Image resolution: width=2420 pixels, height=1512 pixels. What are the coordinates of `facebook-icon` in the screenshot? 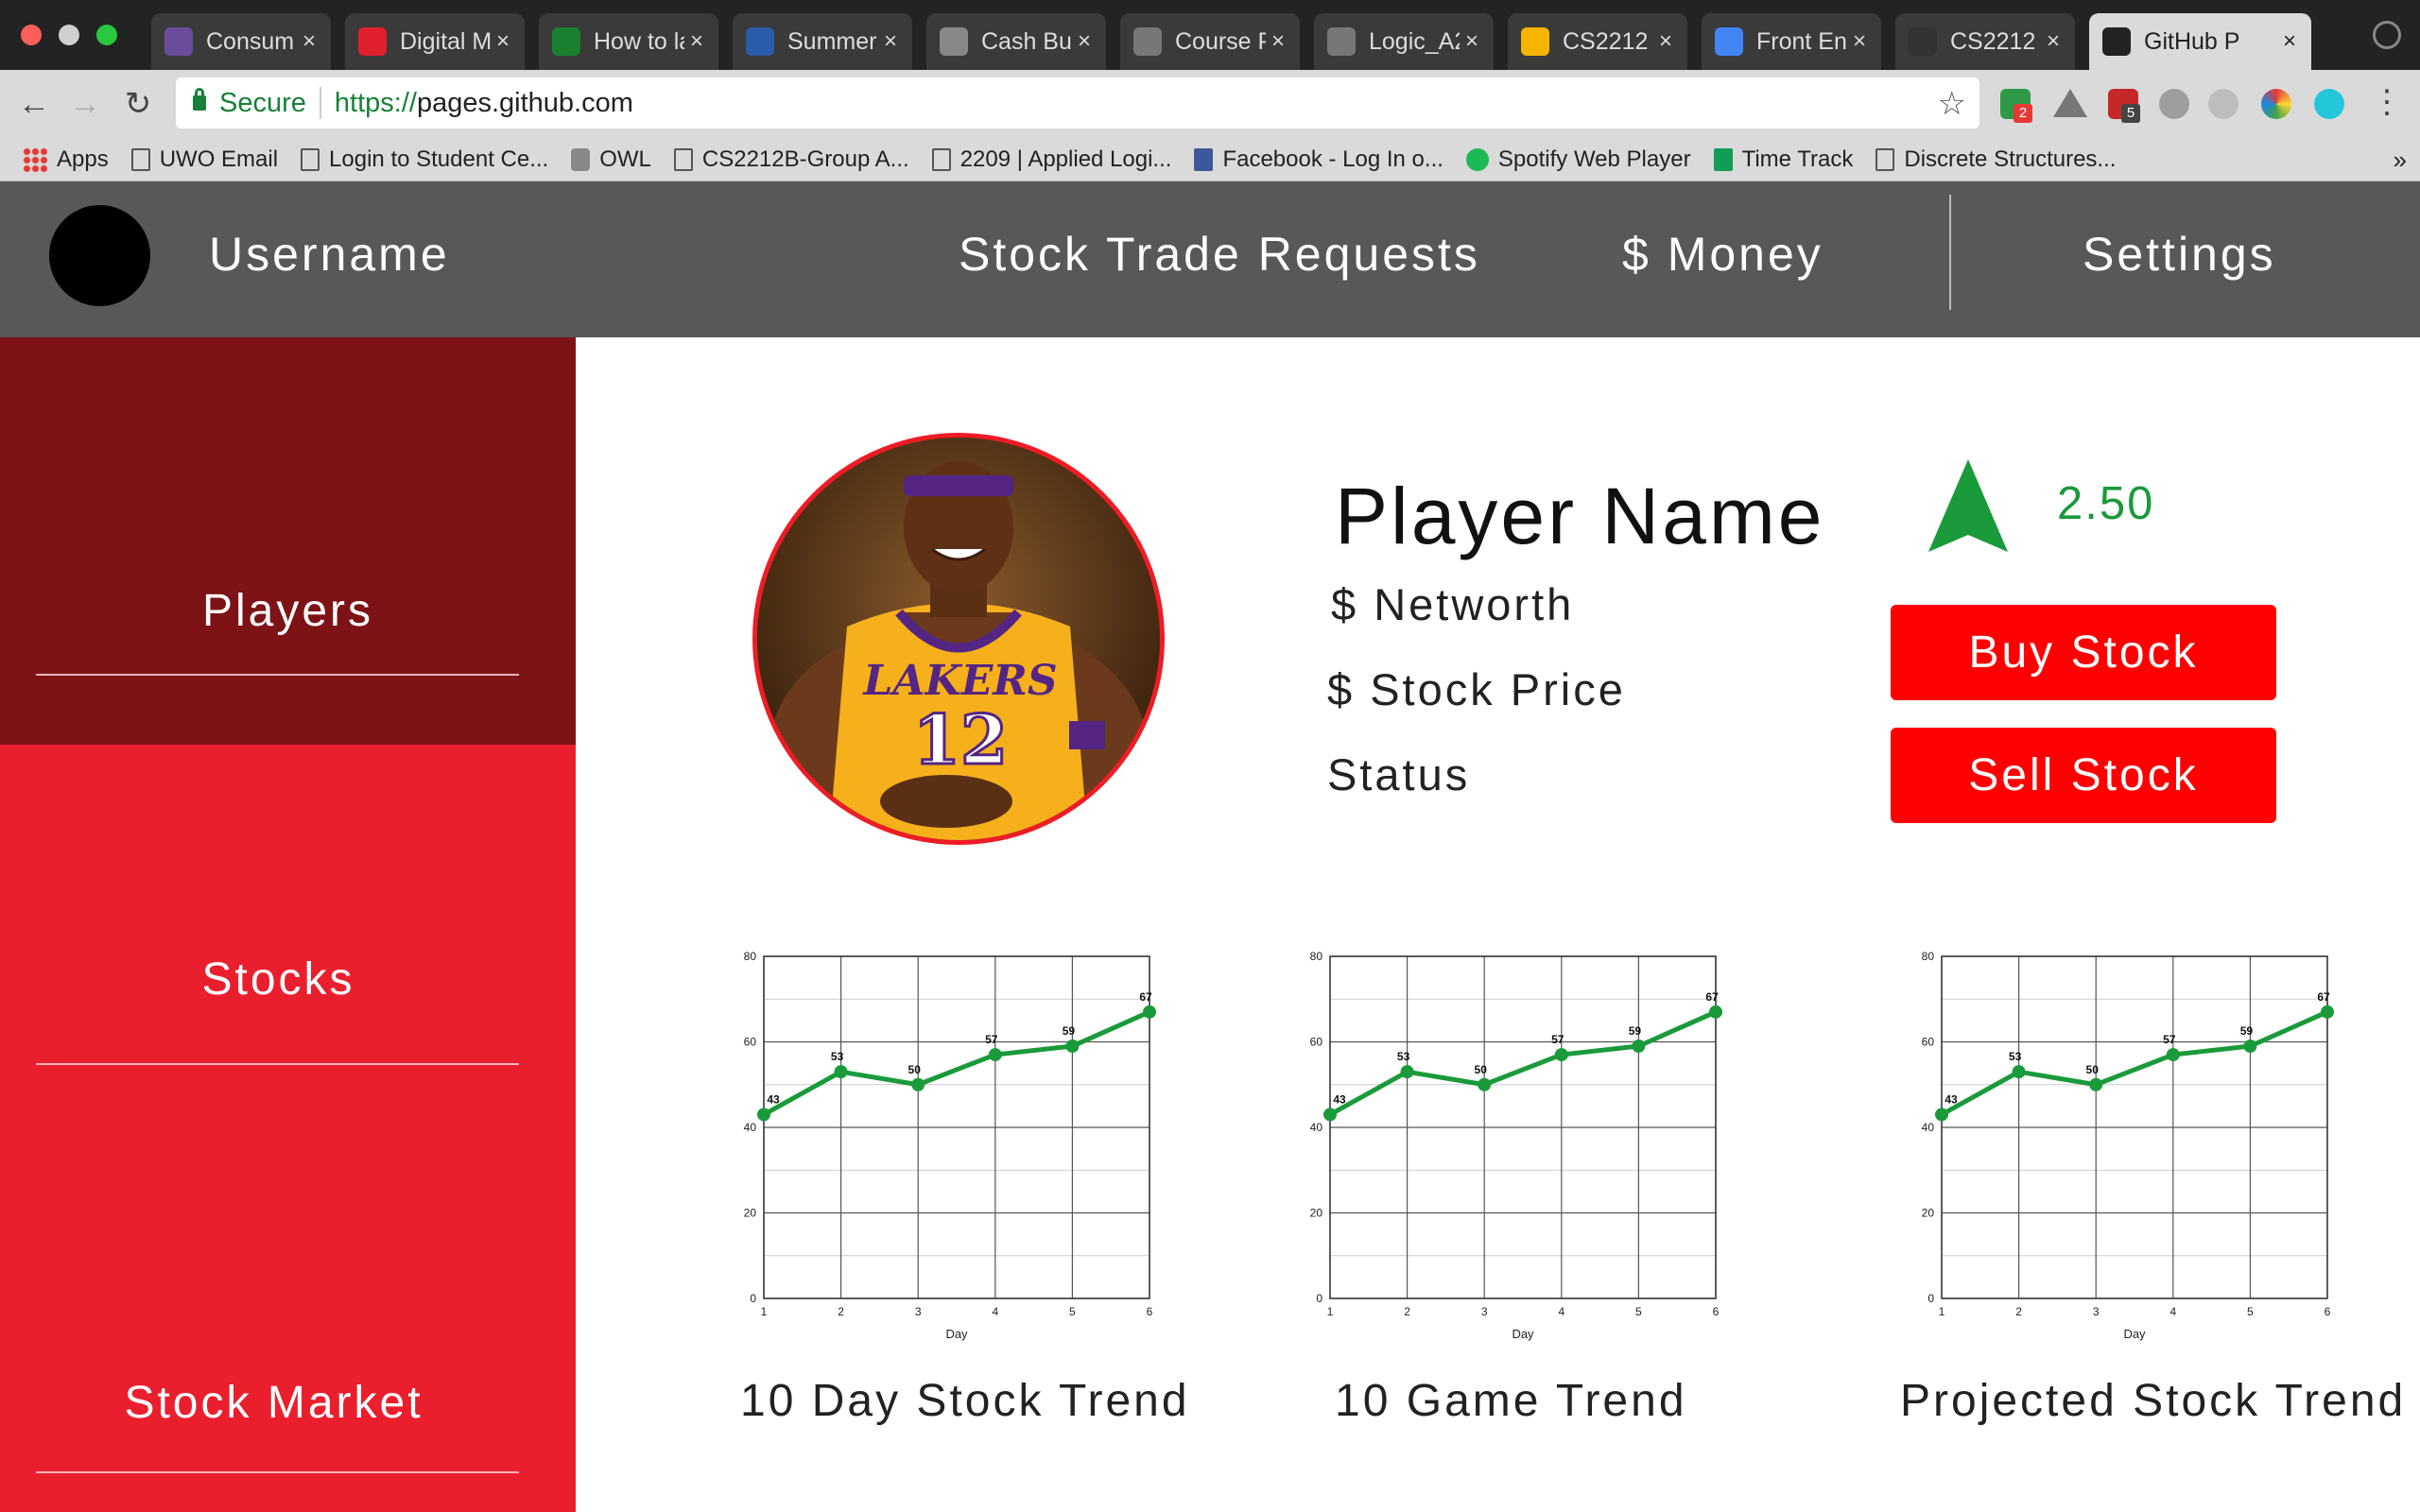 It's located at (1204, 159).